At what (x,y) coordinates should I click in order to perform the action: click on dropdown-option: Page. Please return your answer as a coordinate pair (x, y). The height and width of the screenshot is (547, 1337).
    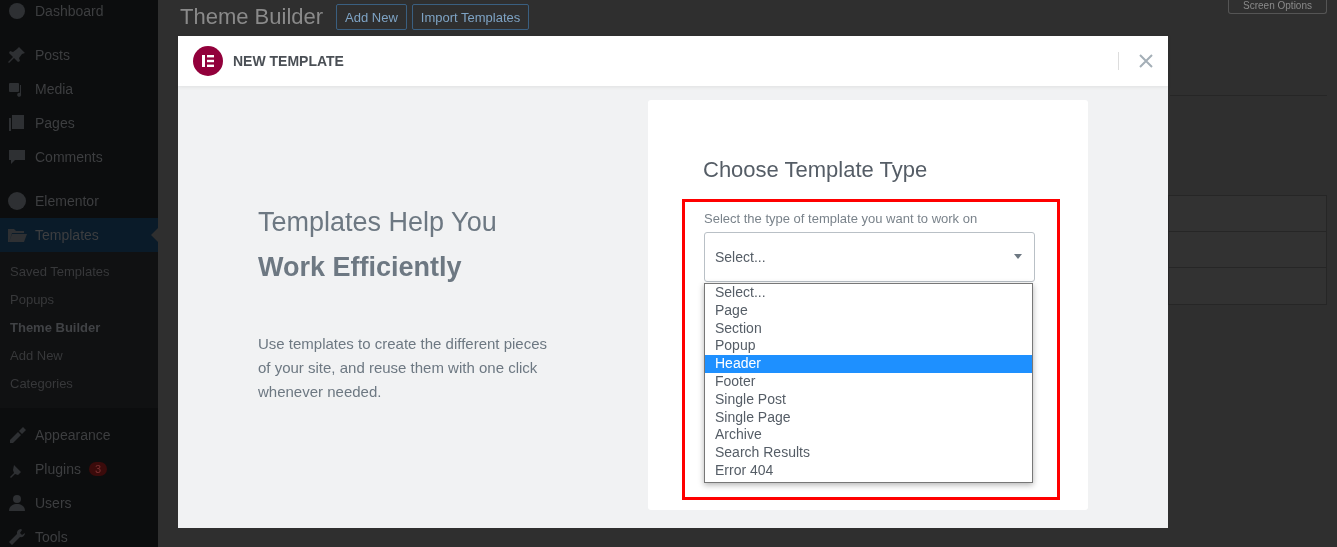
    Looking at the image, I should click on (868, 310).